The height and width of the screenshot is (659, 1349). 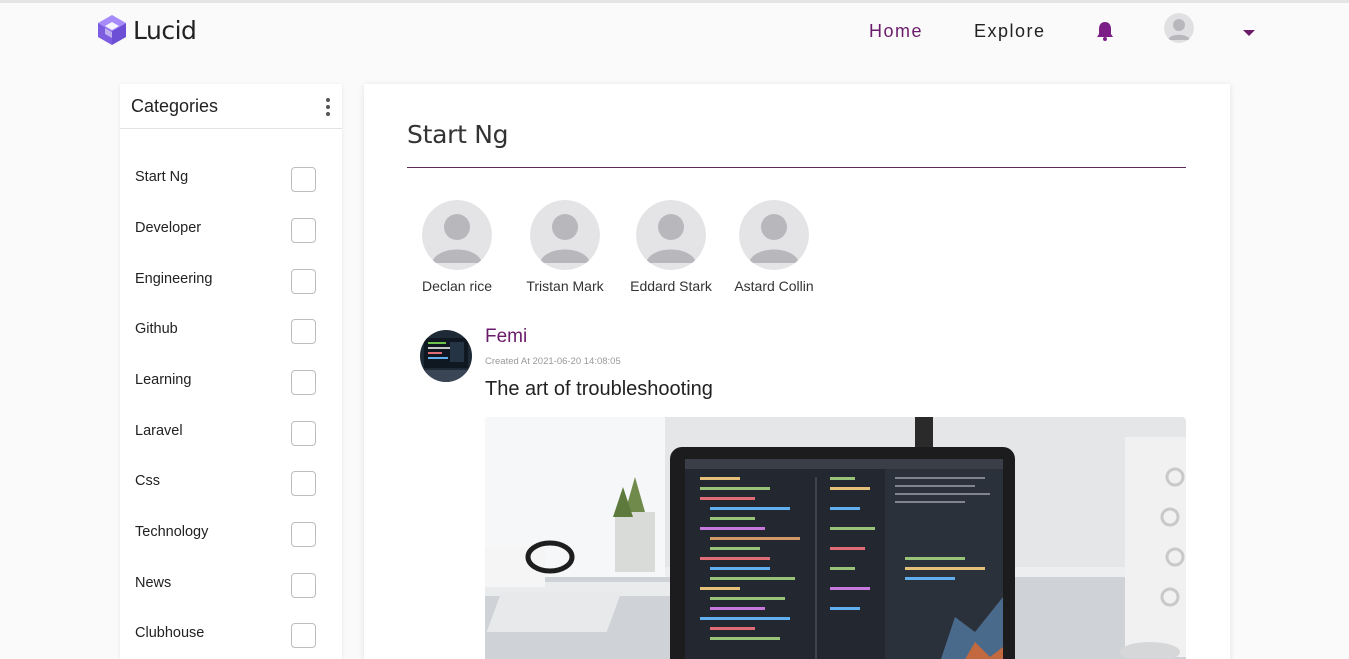 I want to click on member-astard-collin: Astard Collin, so click(x=774, y=247).